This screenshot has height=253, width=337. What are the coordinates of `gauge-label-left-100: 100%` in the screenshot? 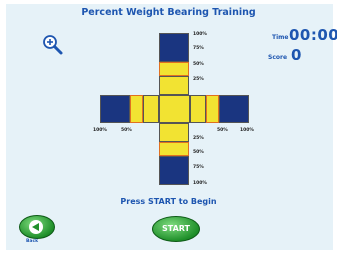 It's located at (100, 130).